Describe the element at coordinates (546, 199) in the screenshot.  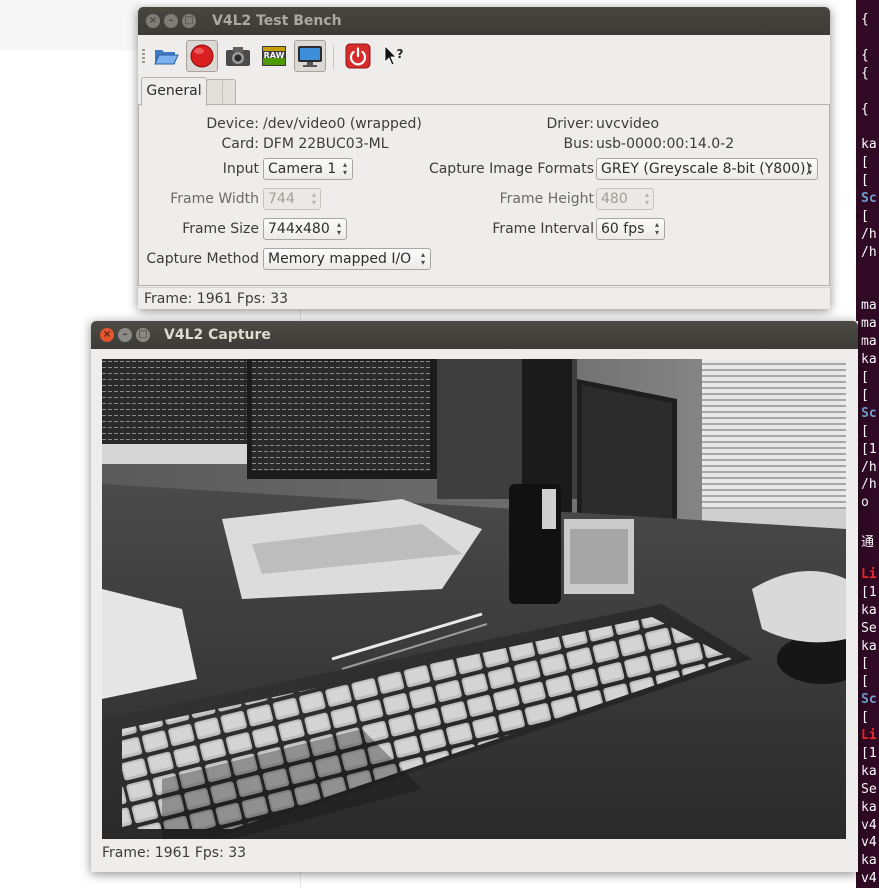
I see `frame-height-label: Frame Height` at that location.